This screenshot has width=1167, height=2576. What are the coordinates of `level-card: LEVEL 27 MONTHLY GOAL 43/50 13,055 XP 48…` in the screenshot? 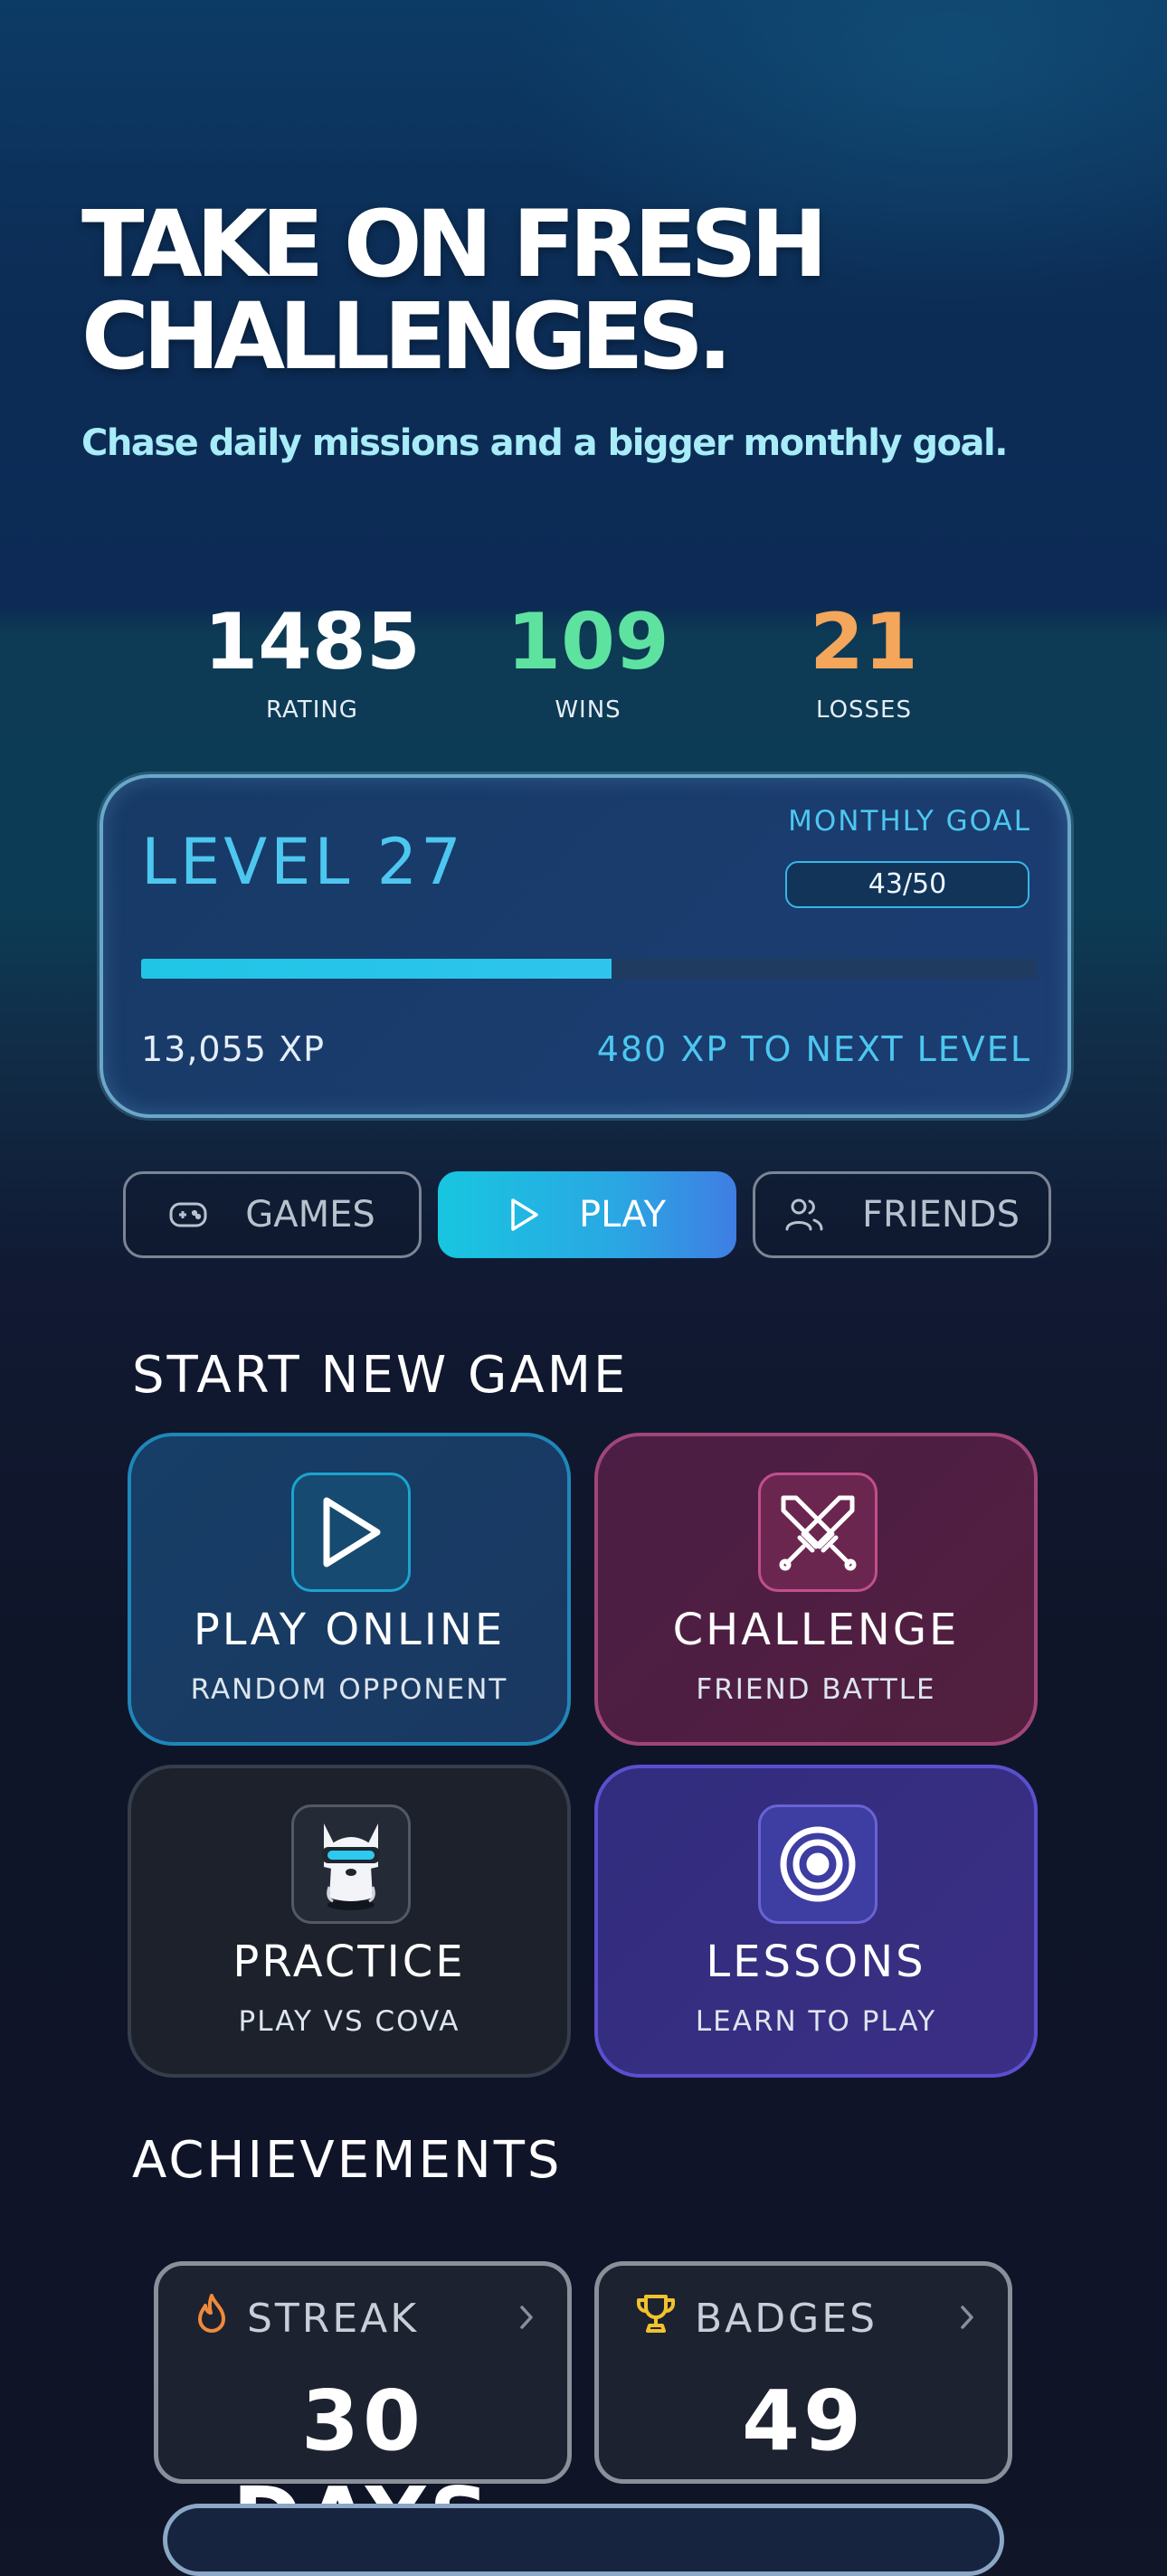 It's located at (585, 946).